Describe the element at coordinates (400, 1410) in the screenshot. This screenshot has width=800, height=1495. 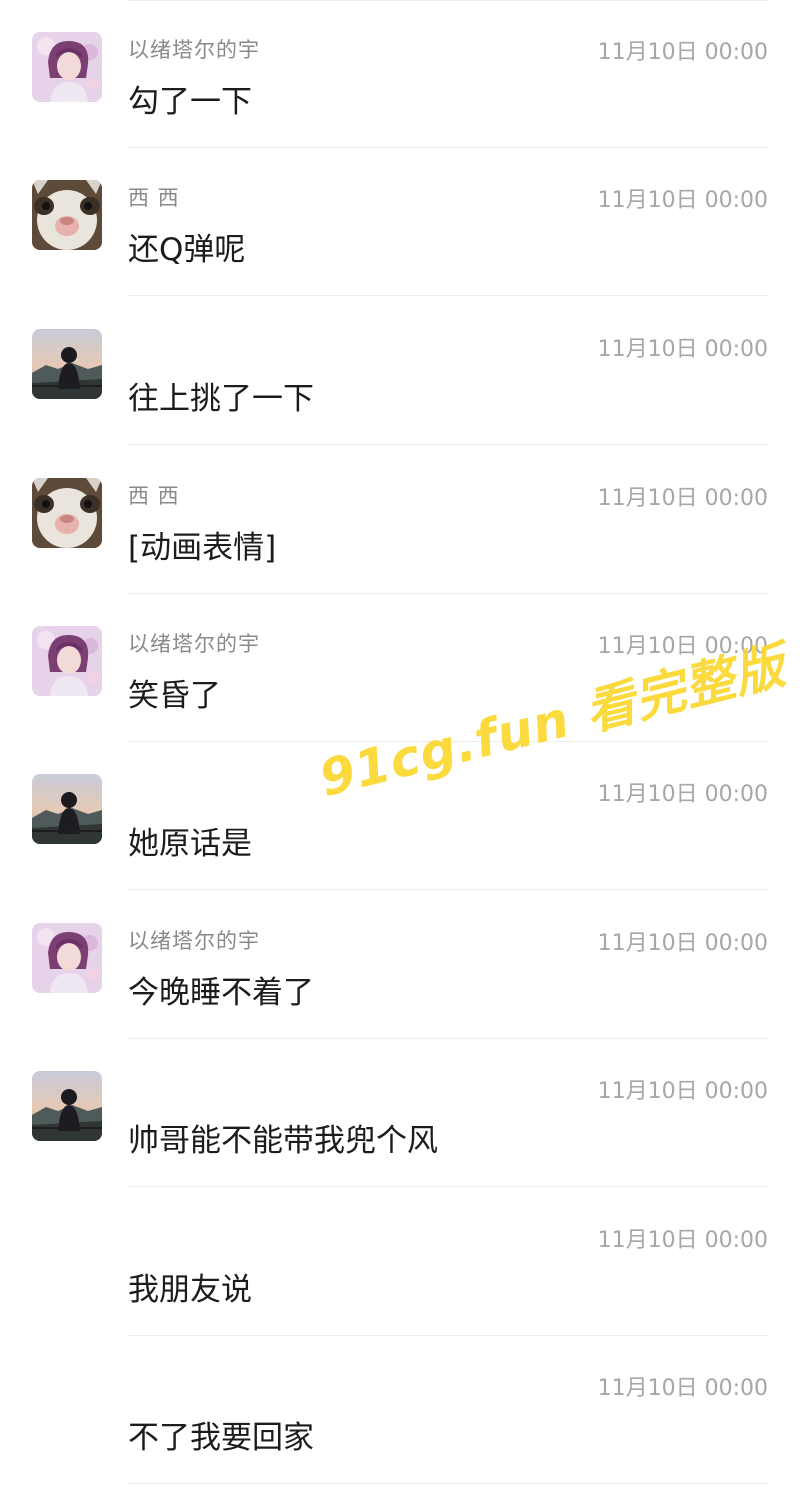
I see `message-item: 11月10日 00:00 不了我要回家` at that location.